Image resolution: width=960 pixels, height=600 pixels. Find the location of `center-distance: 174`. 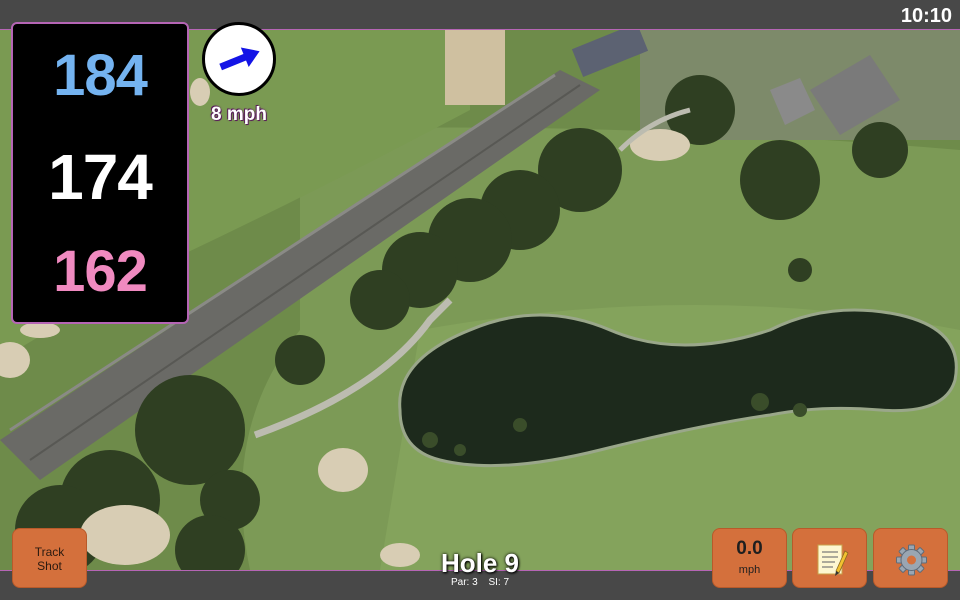

center-distance: 174 is located at coordinates (100, 177).